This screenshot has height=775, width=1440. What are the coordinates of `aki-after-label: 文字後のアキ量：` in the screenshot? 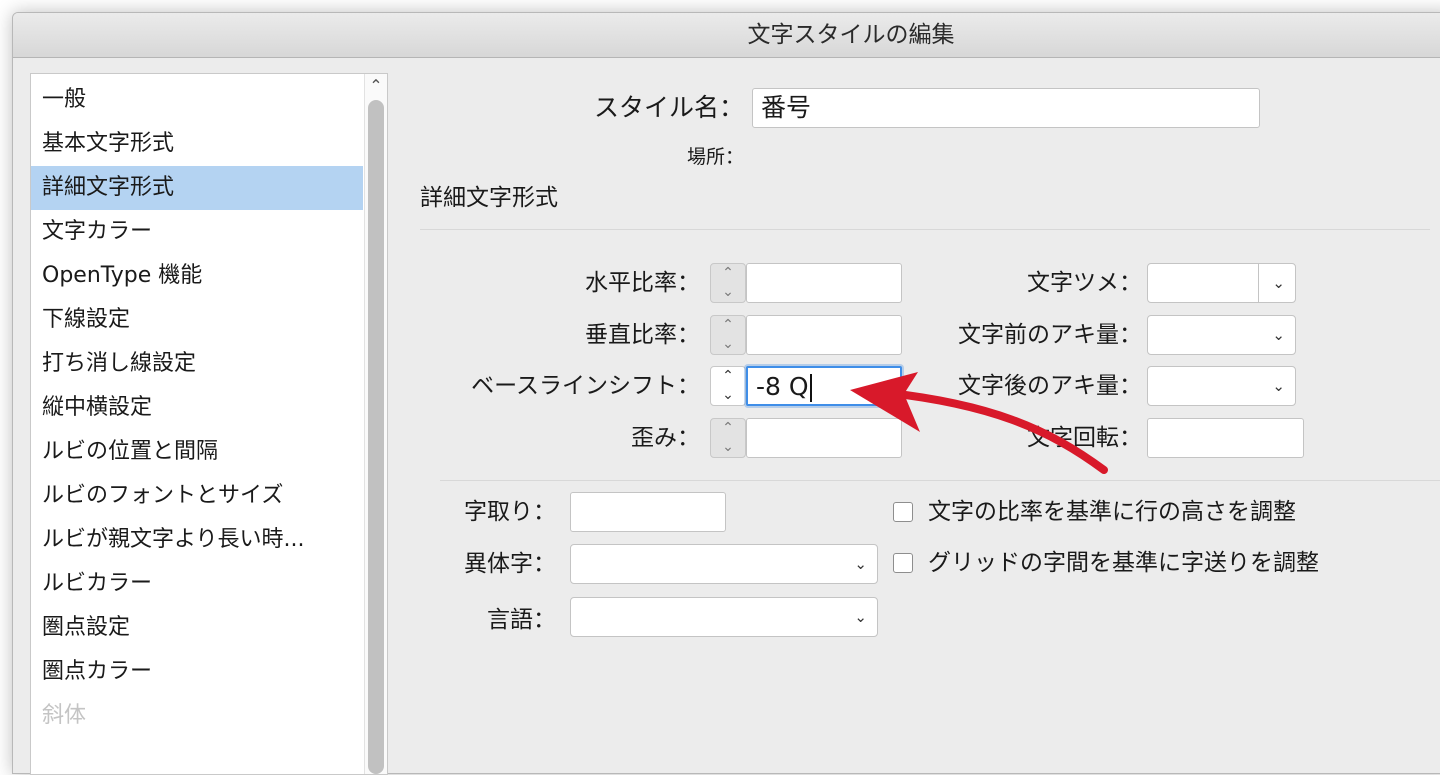 It's located at (1050, 386).